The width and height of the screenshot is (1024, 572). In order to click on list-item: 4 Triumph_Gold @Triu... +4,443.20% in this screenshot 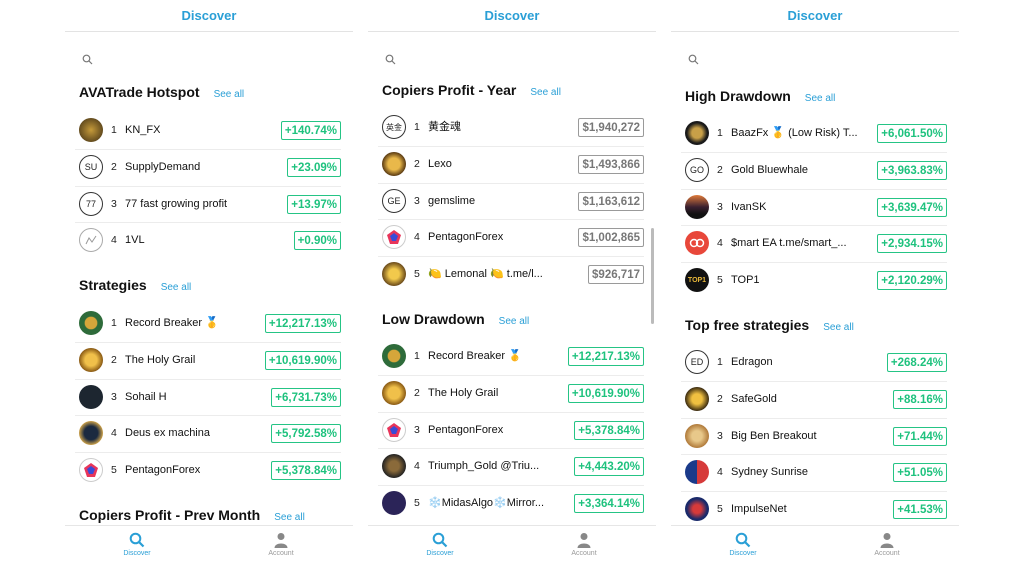, I will do `click(511, 468)`.